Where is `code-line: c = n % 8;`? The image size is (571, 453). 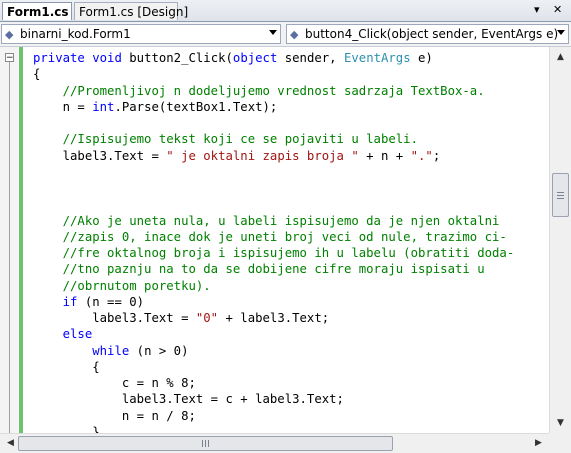 code-line: c = n % 8; is located at coordinates (291, 383).